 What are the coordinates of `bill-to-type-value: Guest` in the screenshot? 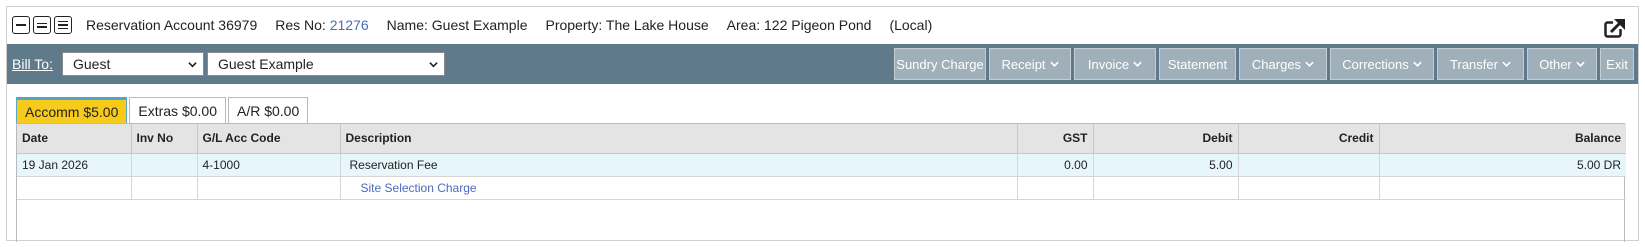 It's located at (91, 64).